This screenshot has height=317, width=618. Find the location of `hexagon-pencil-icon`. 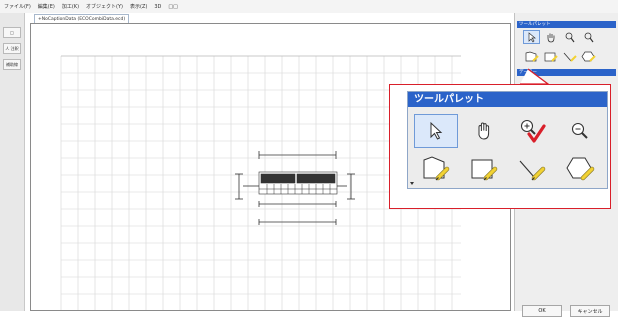

hexagon-pencil-icon is located at coordinates (580, 169).